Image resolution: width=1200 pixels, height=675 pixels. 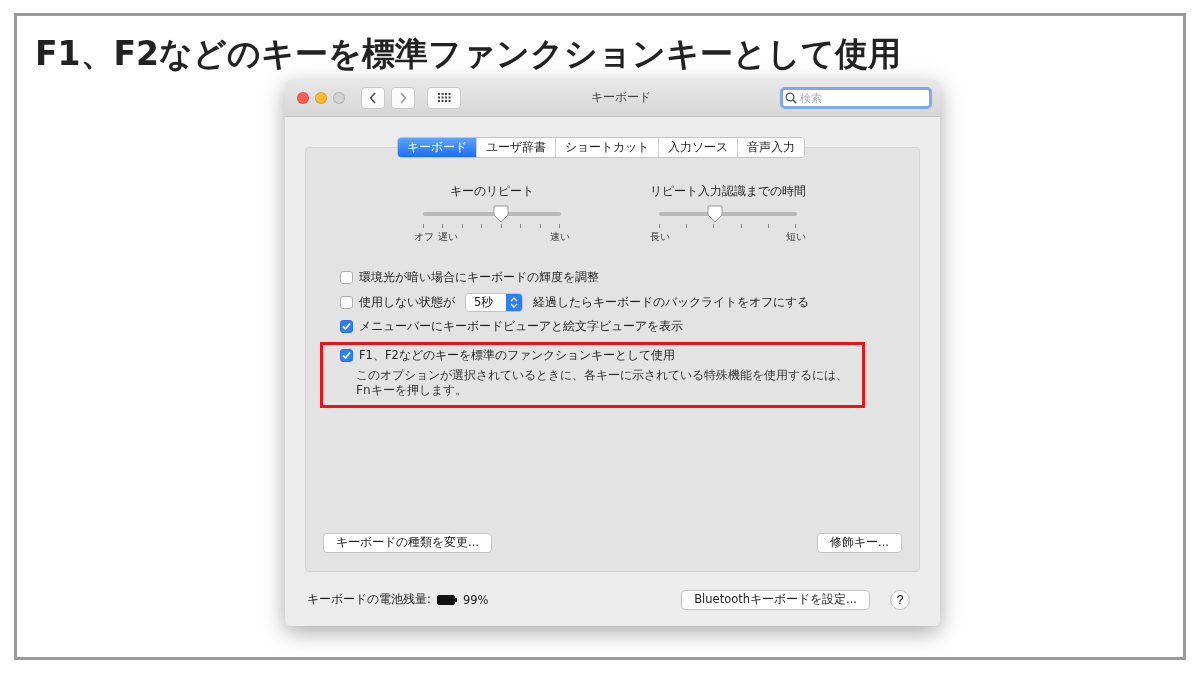 I want to click on forward-button, so click(x=403, y=97).